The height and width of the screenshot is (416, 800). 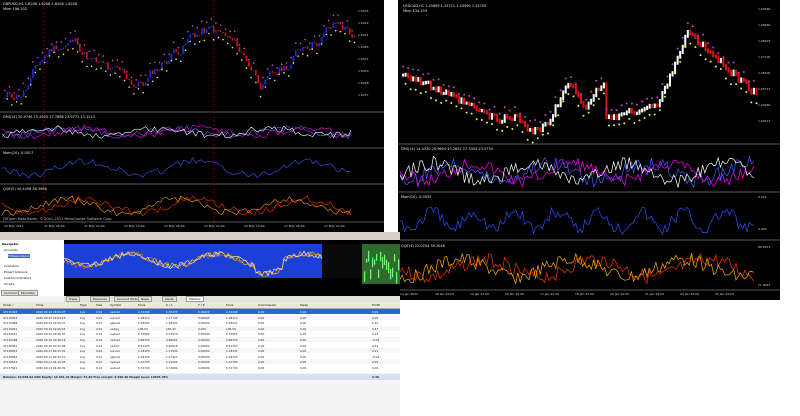 What do you see at coordinates (83, 305) in the screenshot?
I see `column-header: Type` at bounding box center [83, 305].